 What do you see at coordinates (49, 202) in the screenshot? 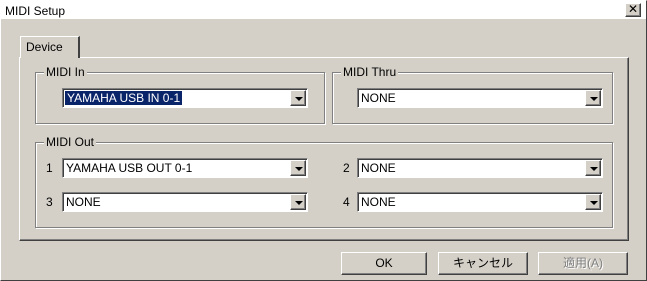
I see `midi-out-port-number: 3` at bounding box center [49, 202].